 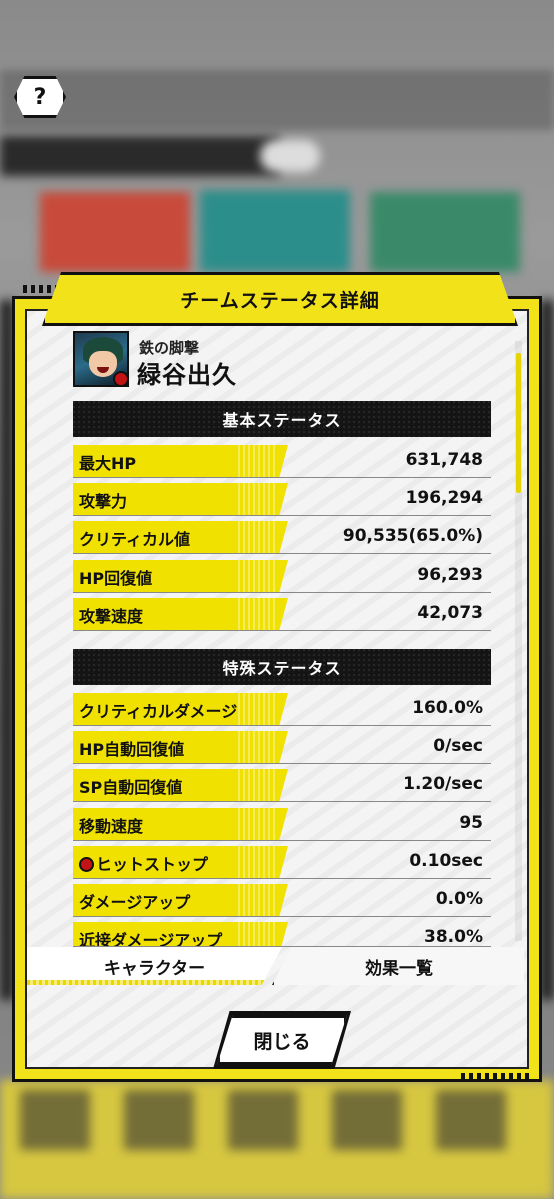 What do you see at coordinates (290, 156) in the screenshot?
I see `background-power-toggle` at bounding box center [290, 156].